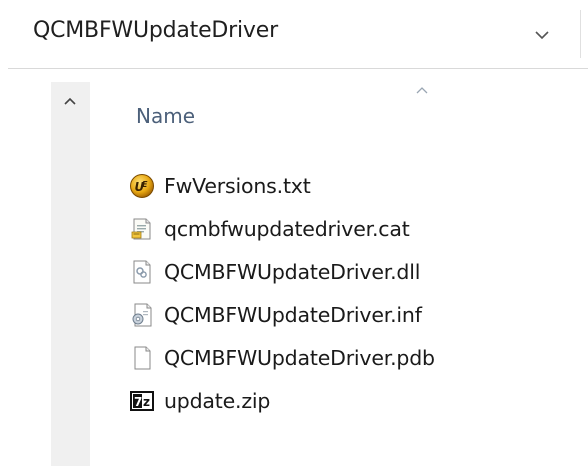  I want to click on file-row: QCMBFWUpdateDriver.pdb, so click(338, 357).